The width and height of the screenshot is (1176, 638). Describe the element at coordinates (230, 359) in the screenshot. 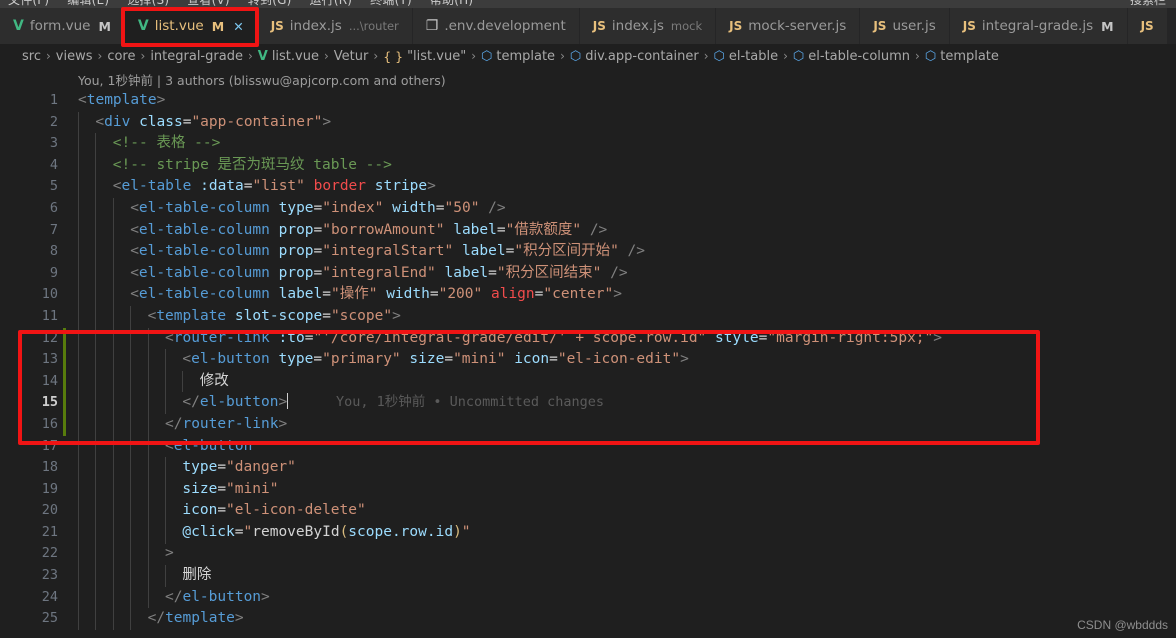

I see `code-token: el-button` at that location.